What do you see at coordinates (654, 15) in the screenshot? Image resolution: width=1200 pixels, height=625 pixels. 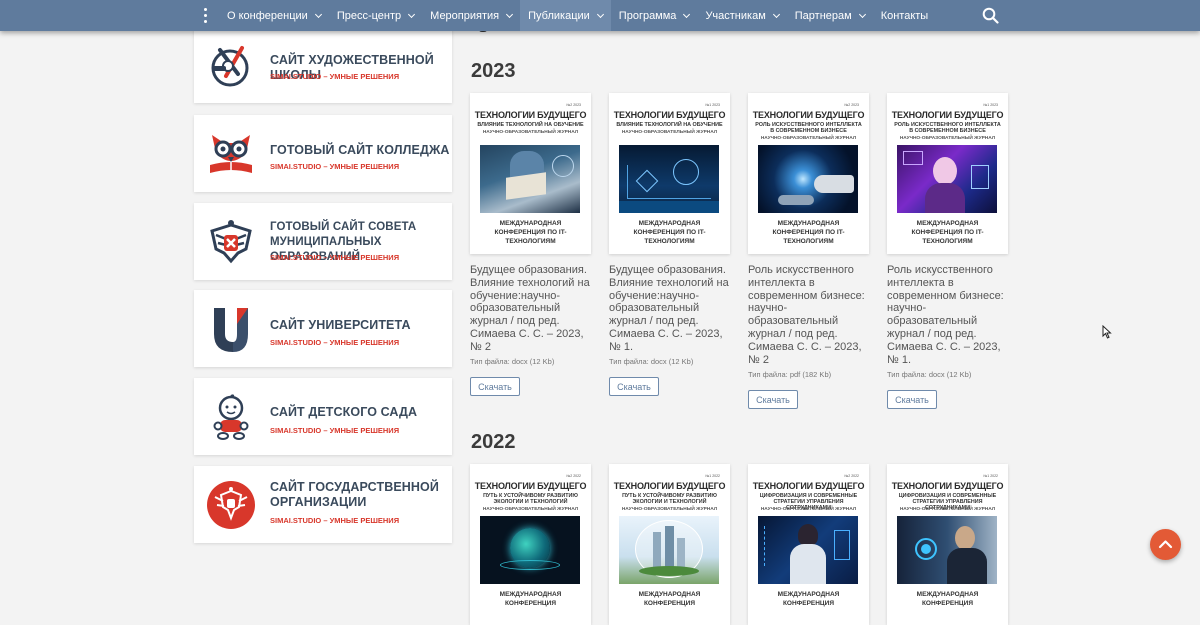 I see `nav-item-program: Программа` at bounding box center [654, 15].